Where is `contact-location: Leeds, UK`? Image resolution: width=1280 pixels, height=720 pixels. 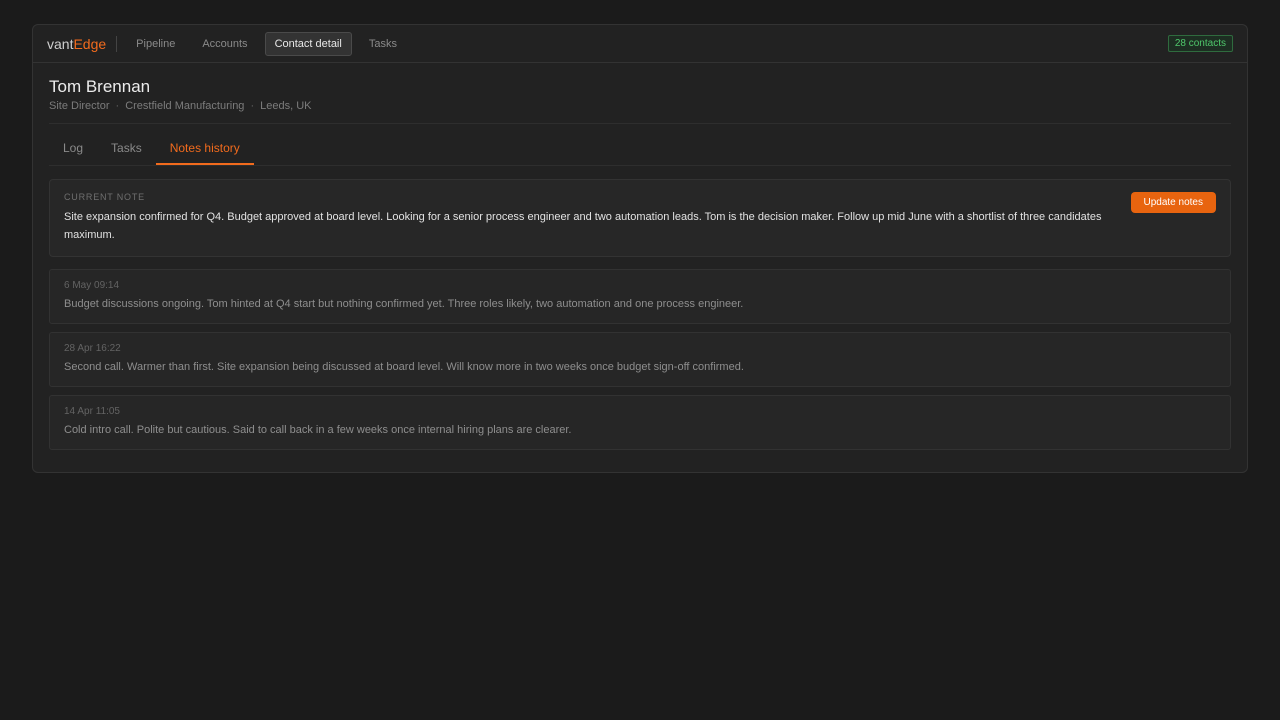
contact-location: Leeds, UK is located at coordinates (286, 106).